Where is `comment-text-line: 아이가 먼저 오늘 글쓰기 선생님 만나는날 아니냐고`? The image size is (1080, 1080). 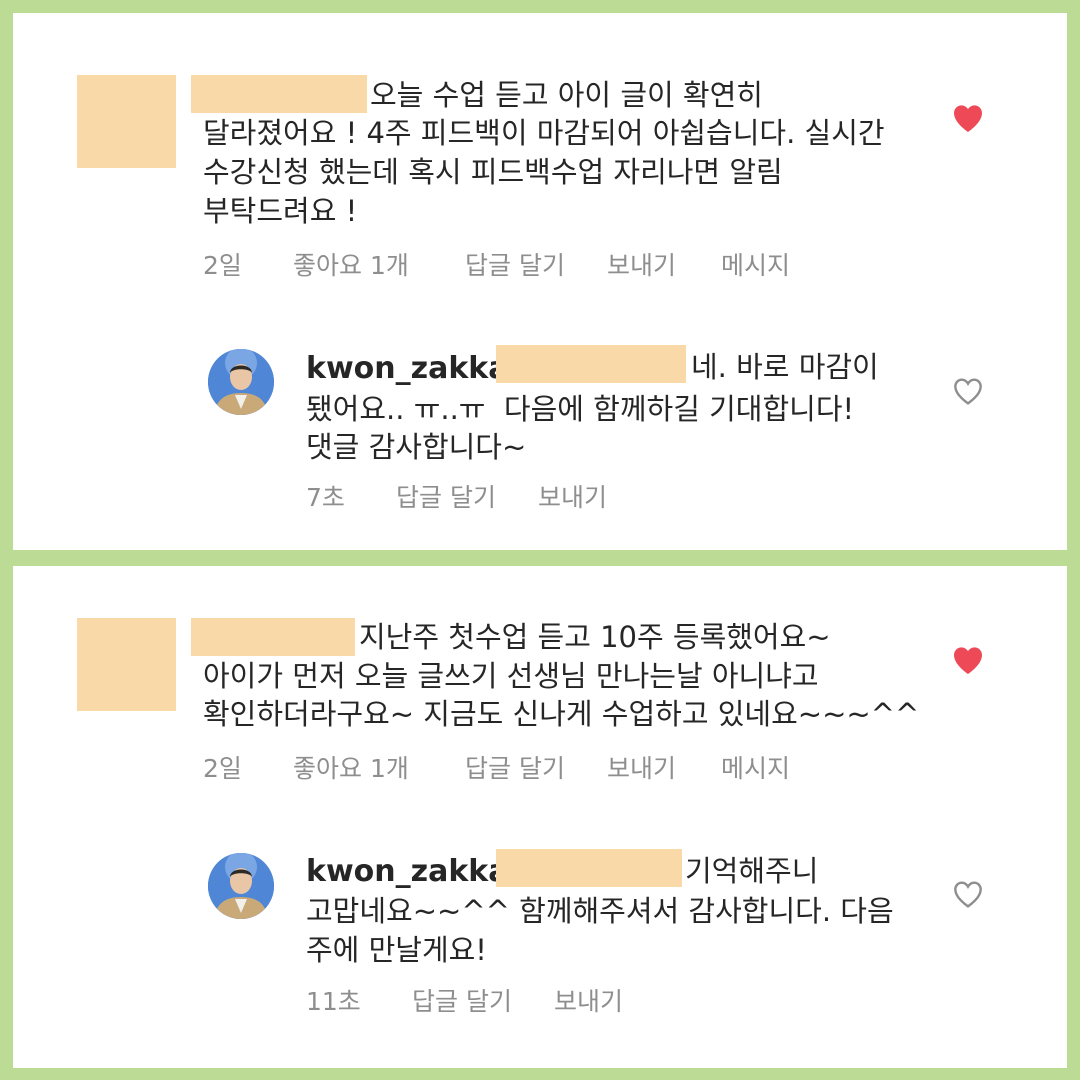 comment-text-line: 아이가 먼저 오늘 글쓰기 선생님 만나는날 아니냐고 is located at coordinates (511, 676).